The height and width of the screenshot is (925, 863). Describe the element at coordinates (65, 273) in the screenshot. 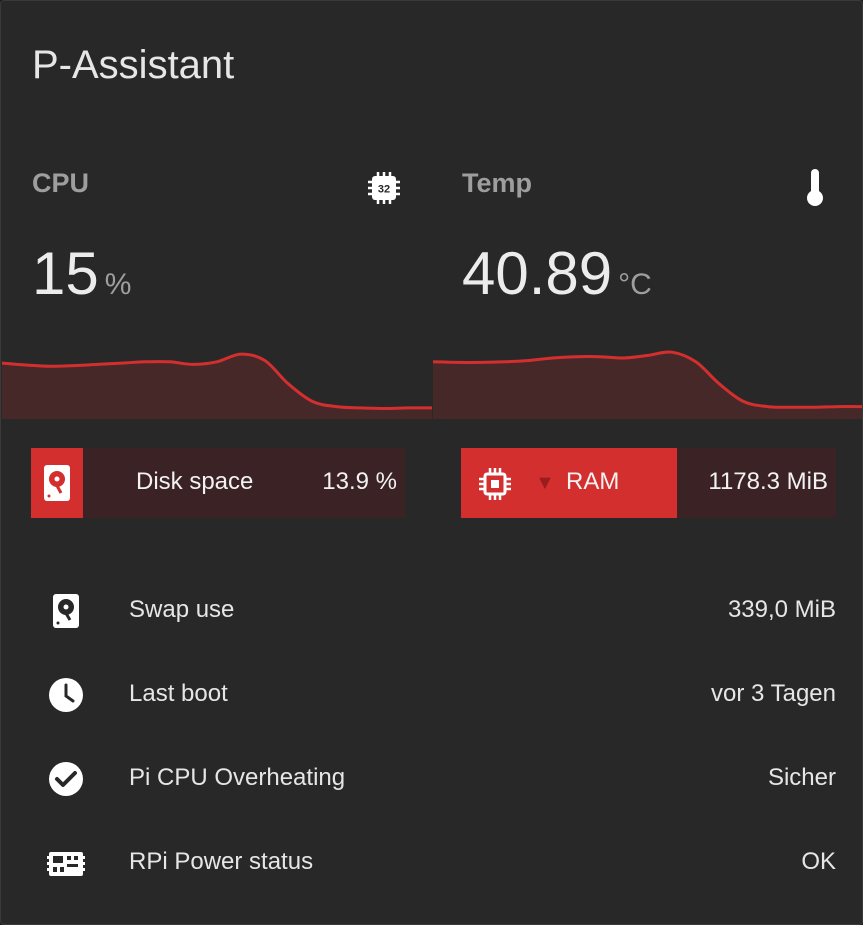

I see `cpu-number: 15` at that location.